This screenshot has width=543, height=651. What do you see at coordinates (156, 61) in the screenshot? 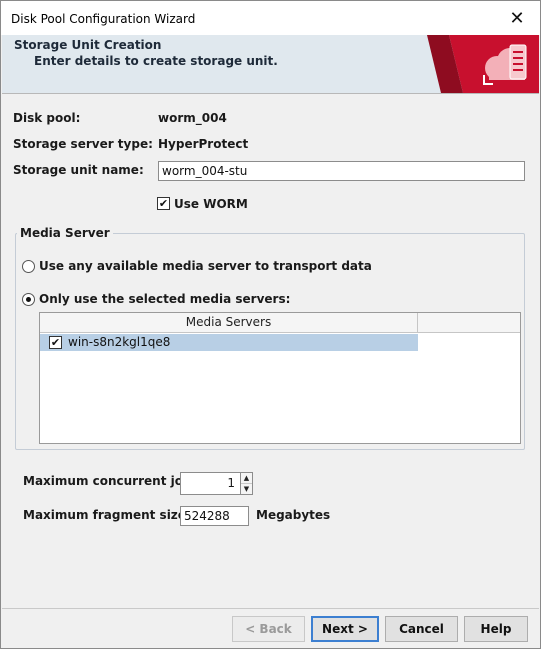
I see `banner-subheading: Enter details to create storage unit.` at bounding box center [156, 61].